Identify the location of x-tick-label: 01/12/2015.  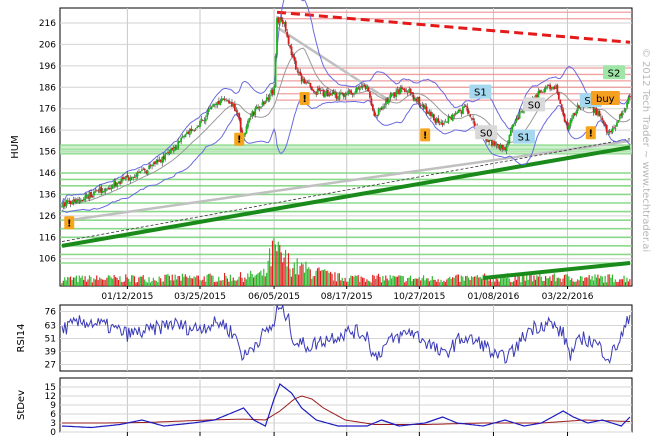
(127, 297).